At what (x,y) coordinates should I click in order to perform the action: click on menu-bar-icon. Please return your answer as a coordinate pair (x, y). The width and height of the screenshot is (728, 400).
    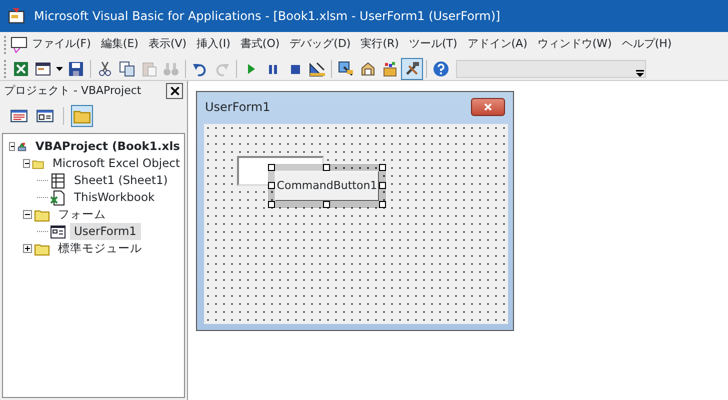
    Looking at the image, I should click on (19, 44).